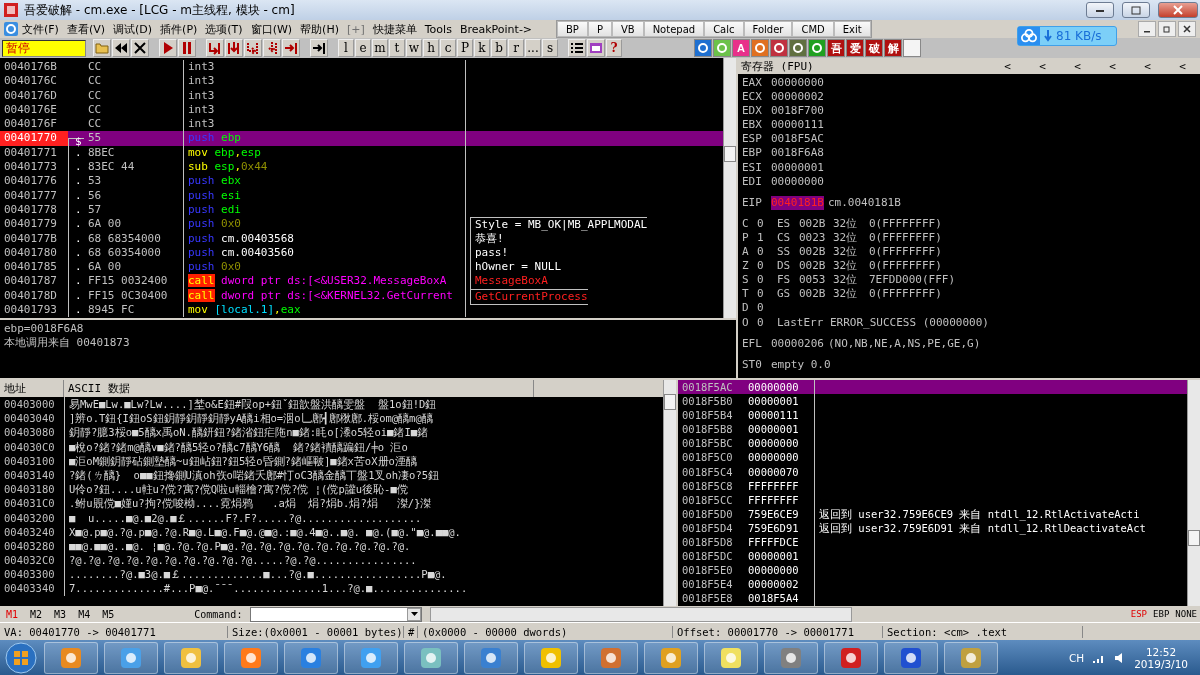  What do you see at coordinates (363, 48) in the screenshot?
I see `toolbar-button: e` at bounding box center [363, 48].